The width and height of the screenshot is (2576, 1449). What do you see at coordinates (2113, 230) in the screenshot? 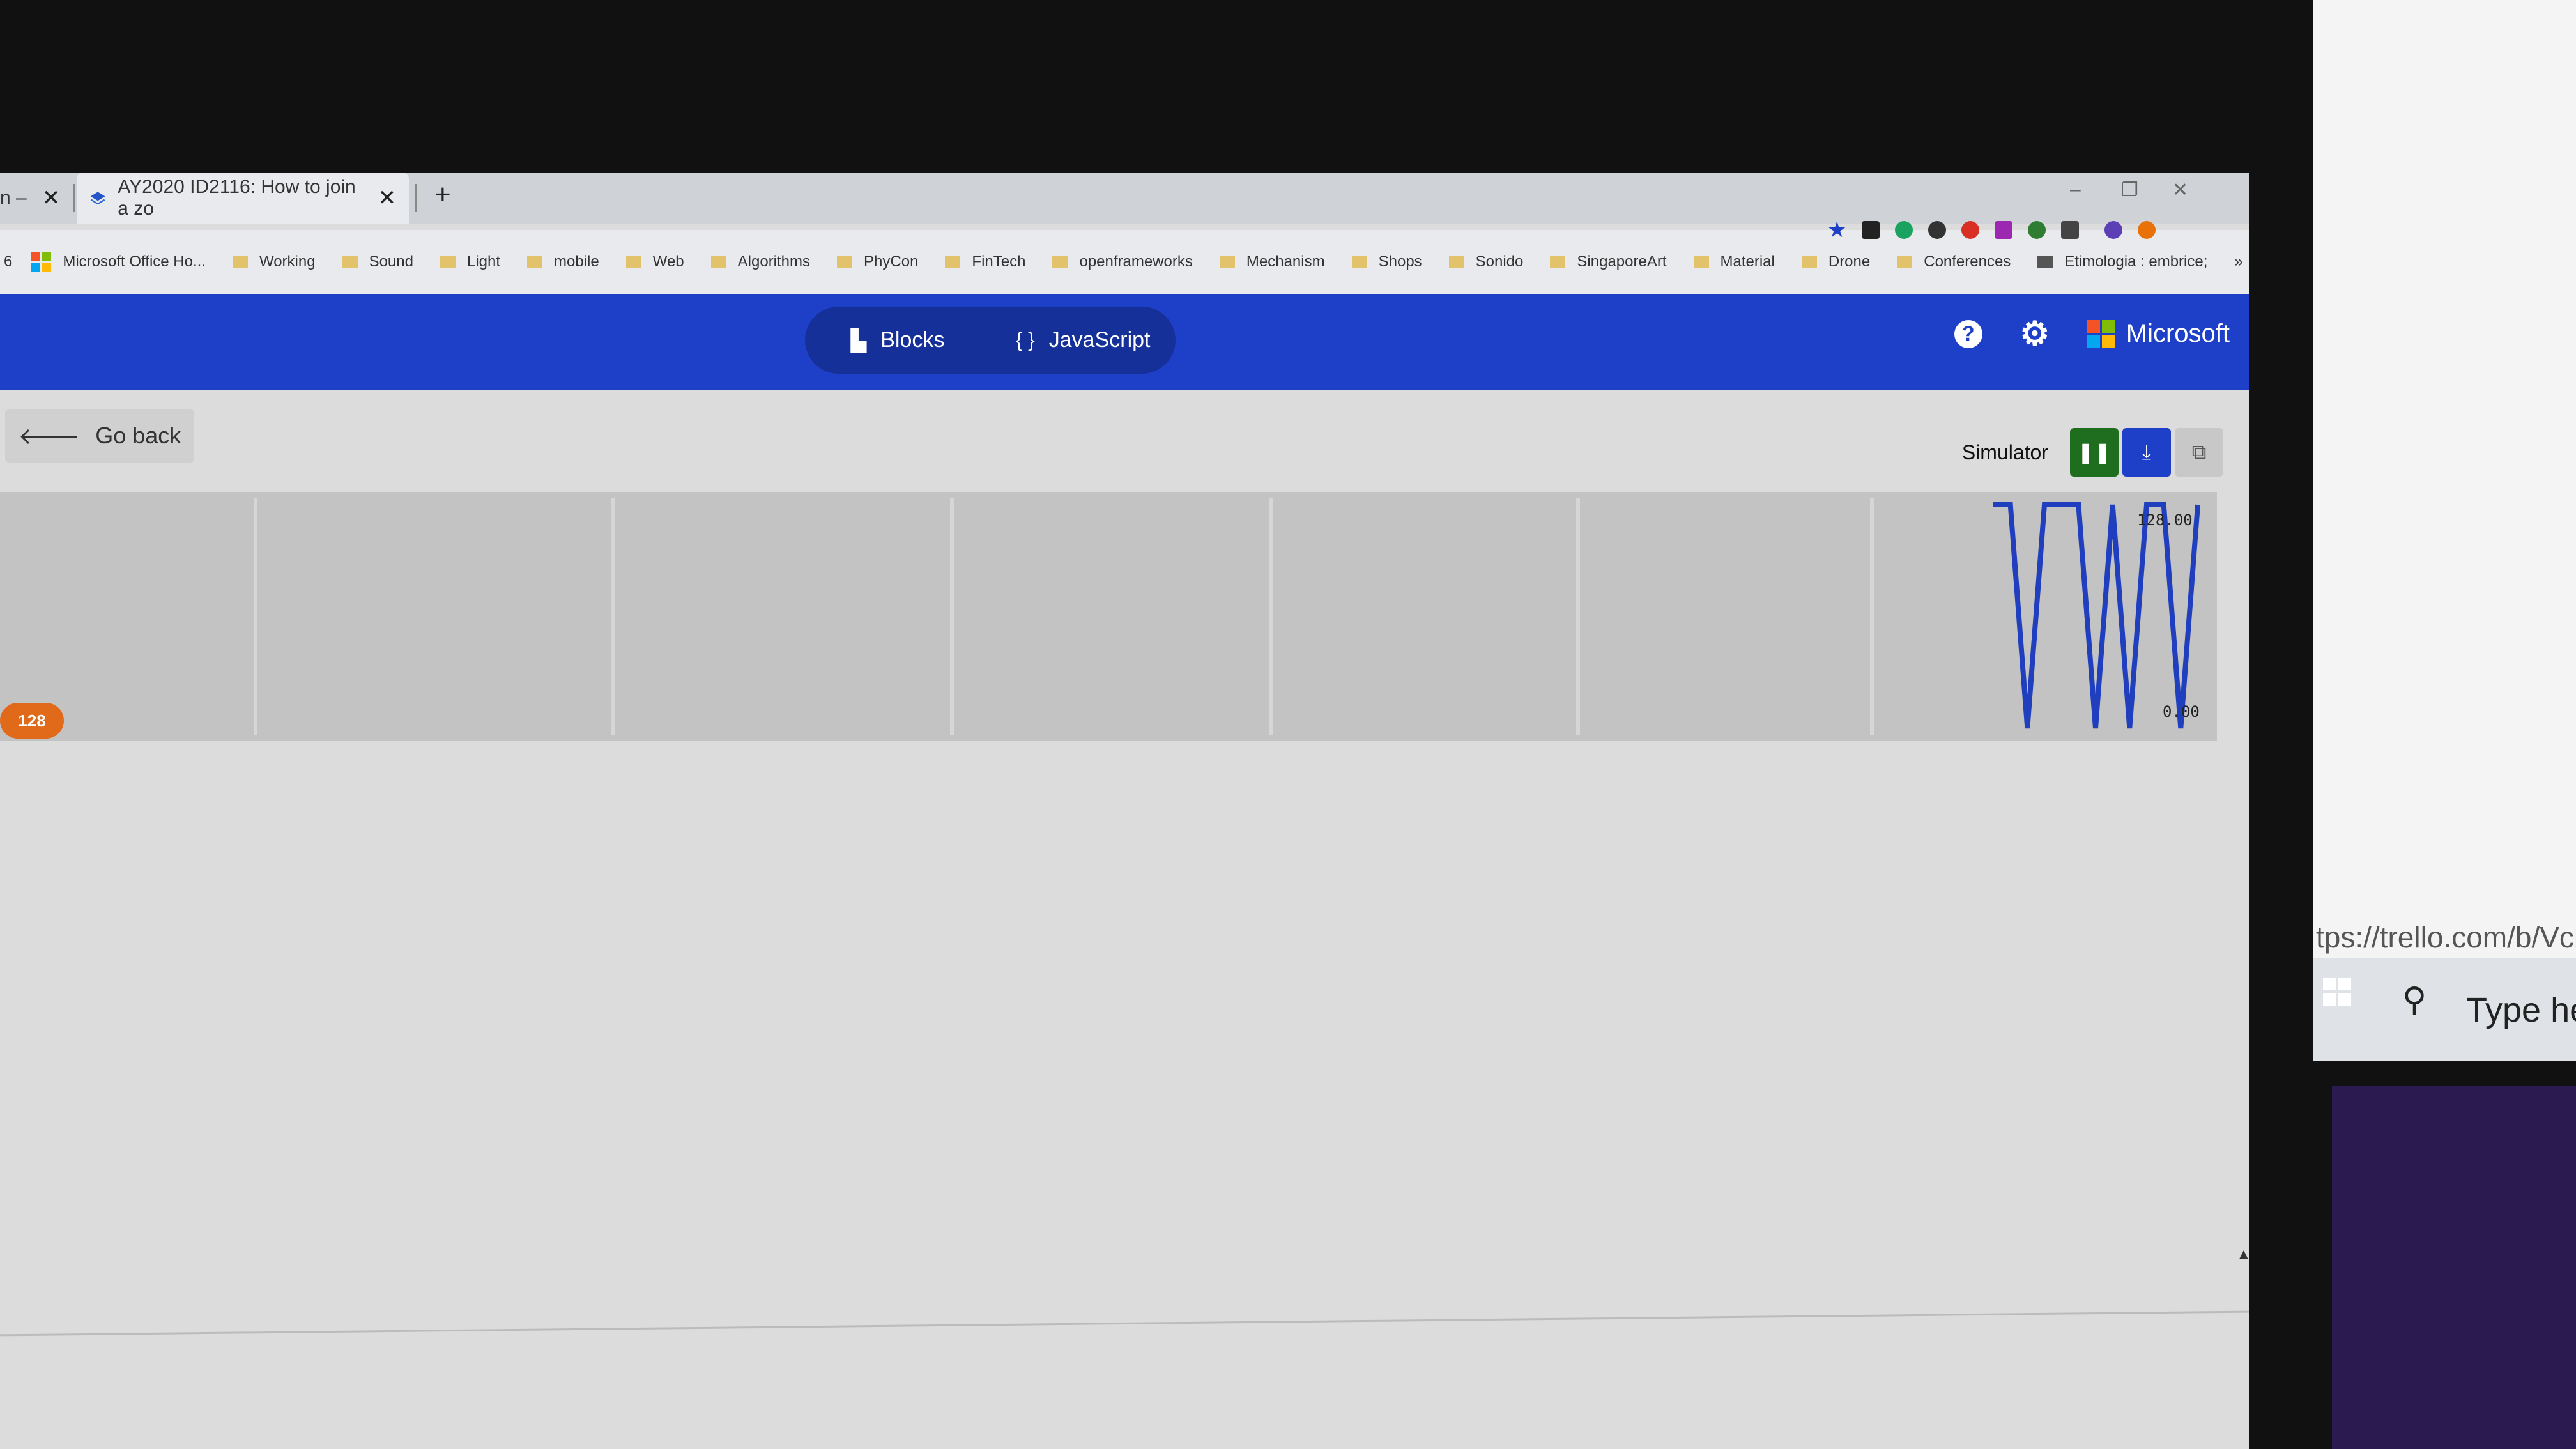
I see `avatar` at bounding box center [2113, 230].